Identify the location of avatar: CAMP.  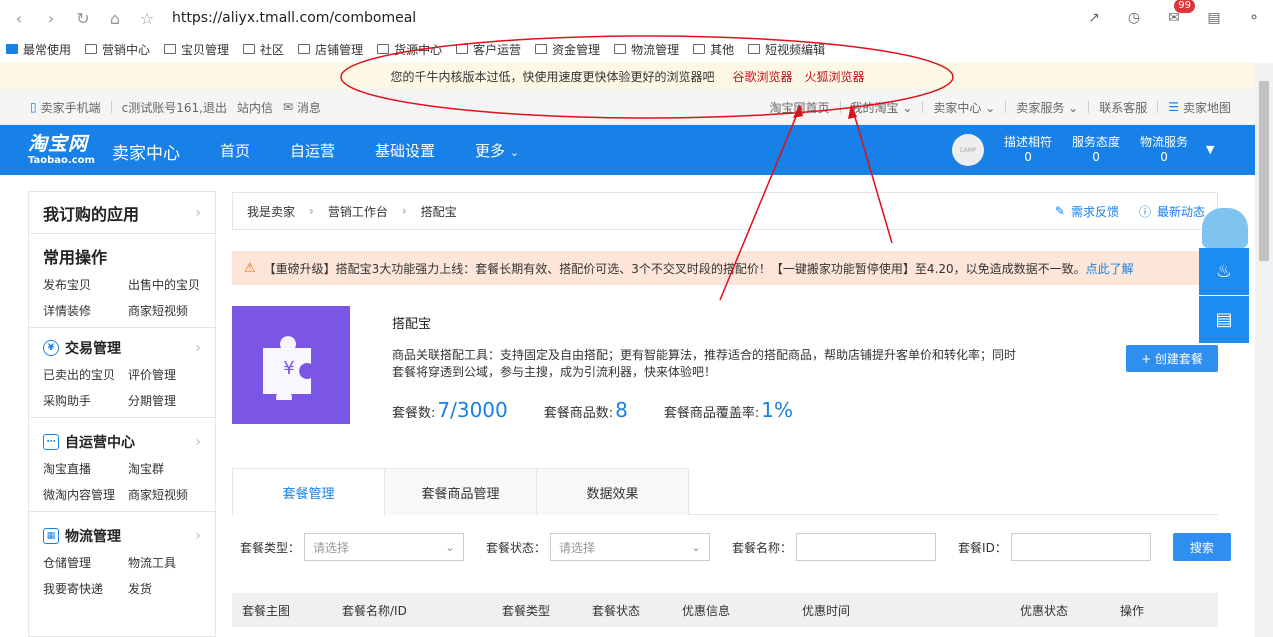
(968, 150).